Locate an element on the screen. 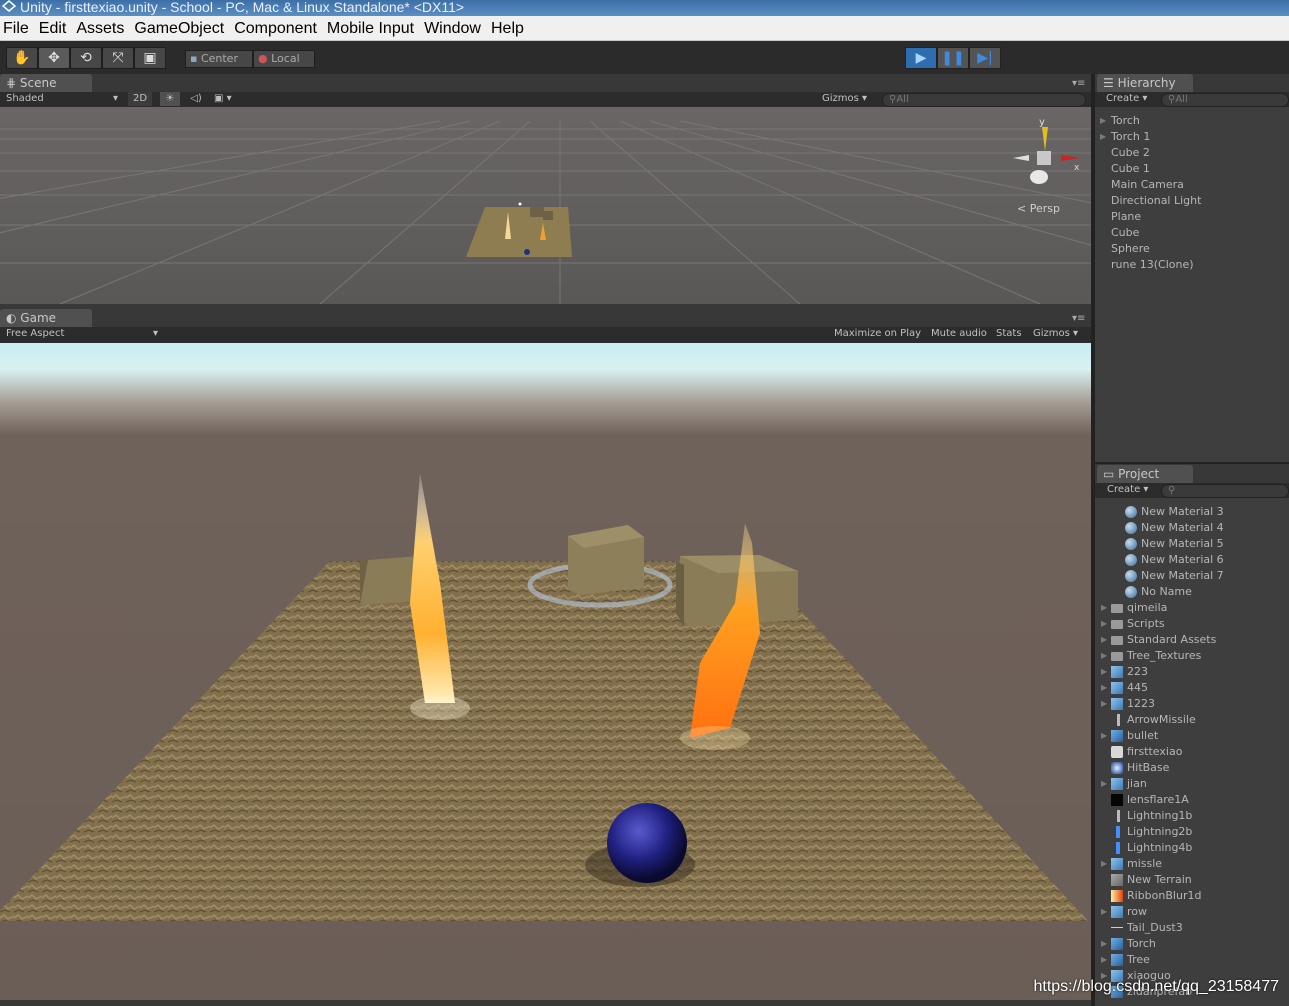  projection-label: < Persp is located at coordinates (1038, 208).